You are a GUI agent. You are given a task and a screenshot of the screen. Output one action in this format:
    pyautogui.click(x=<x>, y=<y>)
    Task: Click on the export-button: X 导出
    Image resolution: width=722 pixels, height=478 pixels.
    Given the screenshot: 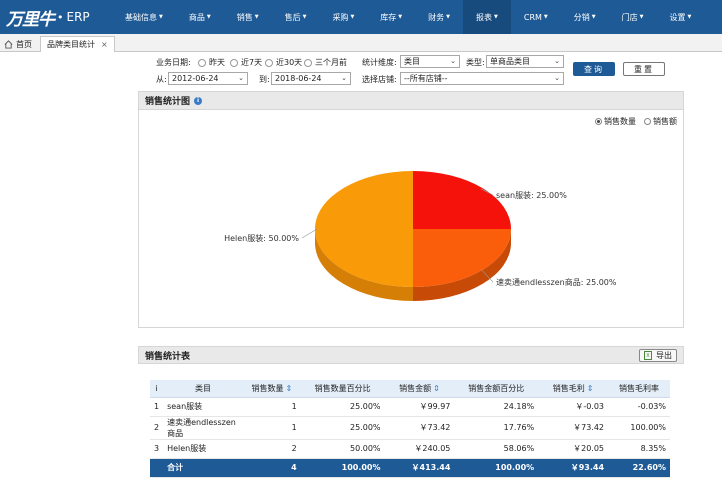 What is the action you would take?
    pyautogui.click(x=658, y=355)
    